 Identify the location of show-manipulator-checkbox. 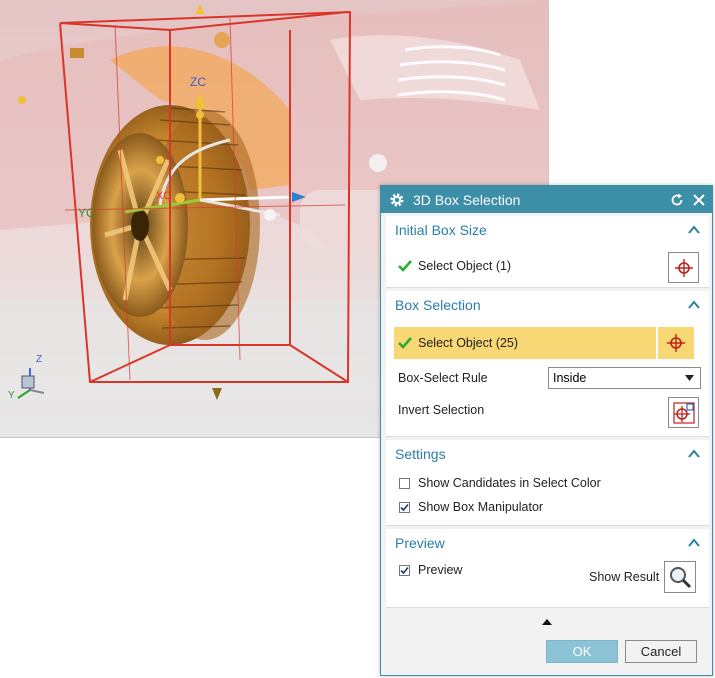
(404, 507).